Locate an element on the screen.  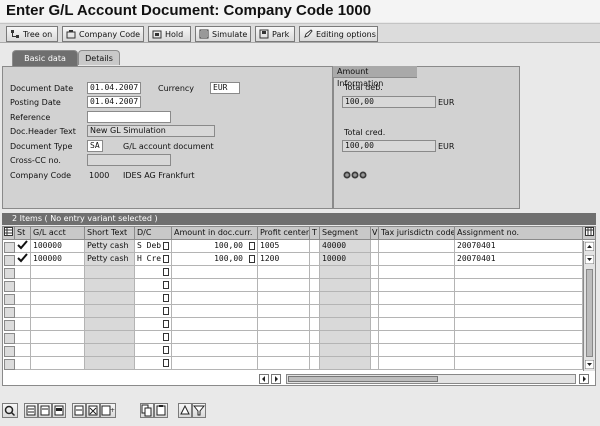
col-header-segment: Segment is located at coordinates (345, 233).